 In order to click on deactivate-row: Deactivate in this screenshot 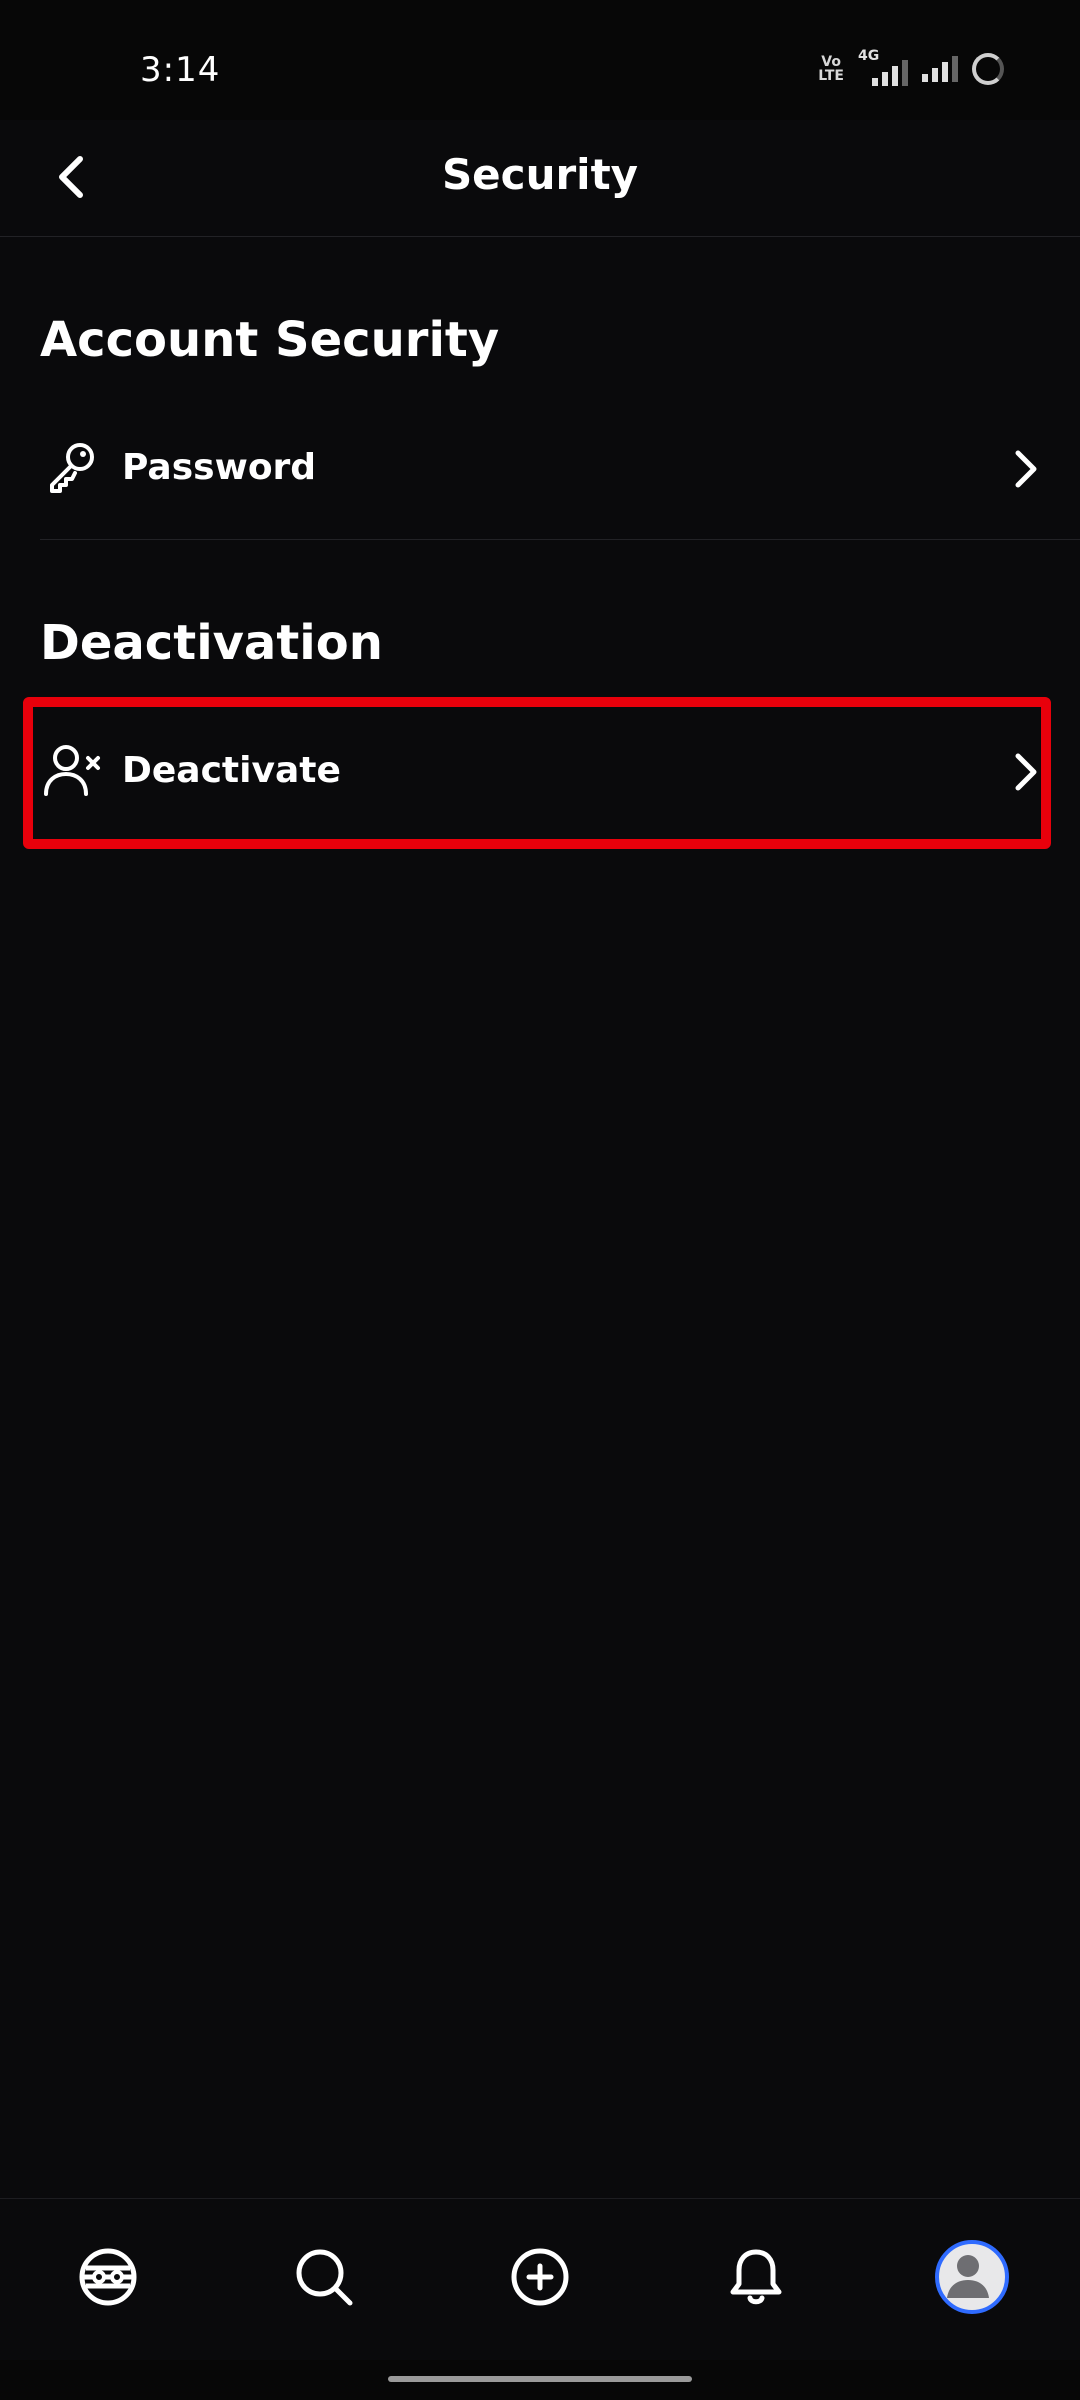, I will do `click(545, 772)`.